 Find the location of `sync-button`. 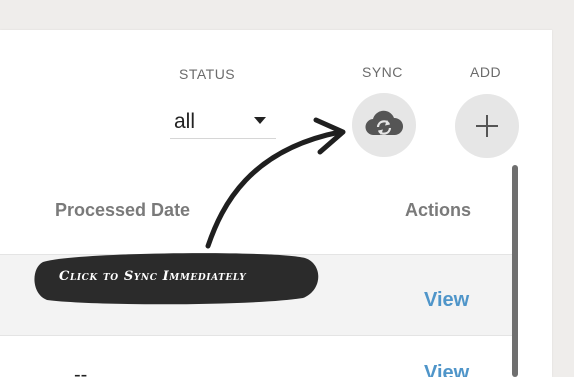

sync-button is located at coordinates (384, 125).